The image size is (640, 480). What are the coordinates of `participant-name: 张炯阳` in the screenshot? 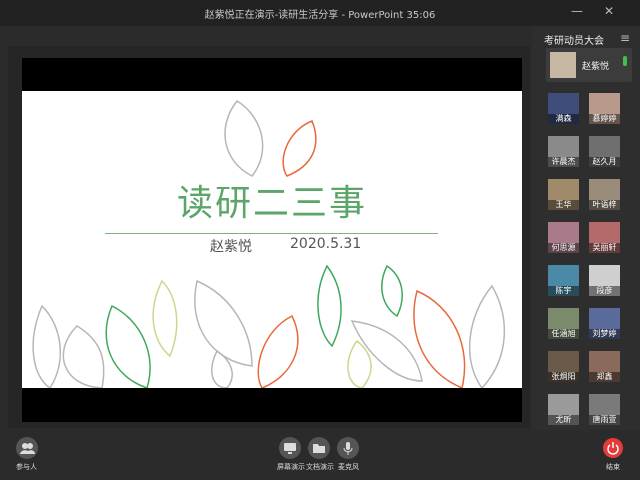 It's located at (563, 377).